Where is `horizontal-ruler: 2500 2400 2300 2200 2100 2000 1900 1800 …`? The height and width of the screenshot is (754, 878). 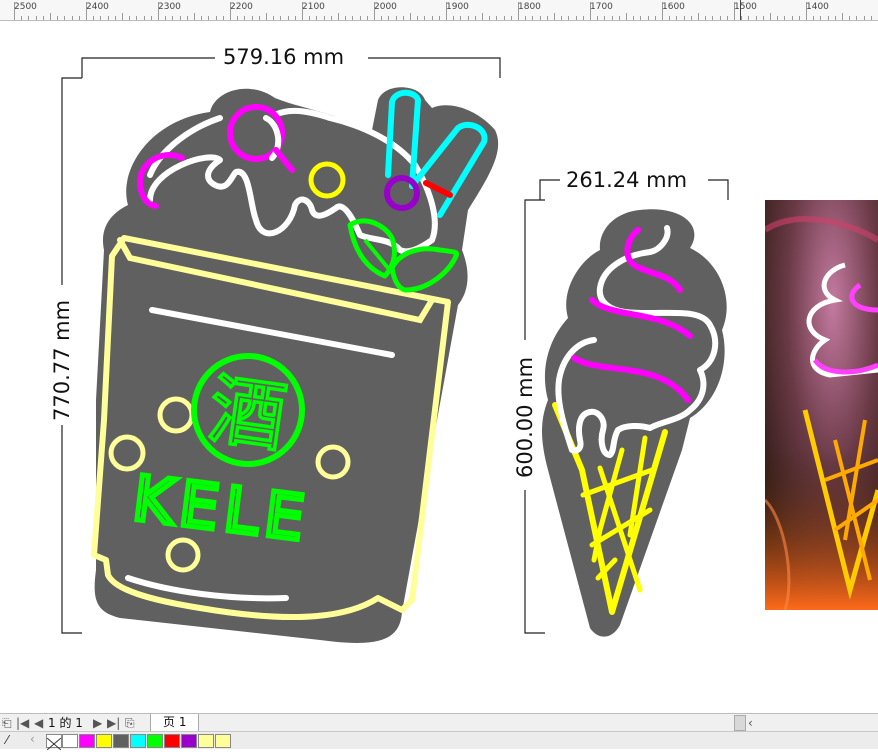 horizontal-ruler: 2500 2400 2300 2200 2100 2000 1900 1800 … is located at coordinates (439, 10).